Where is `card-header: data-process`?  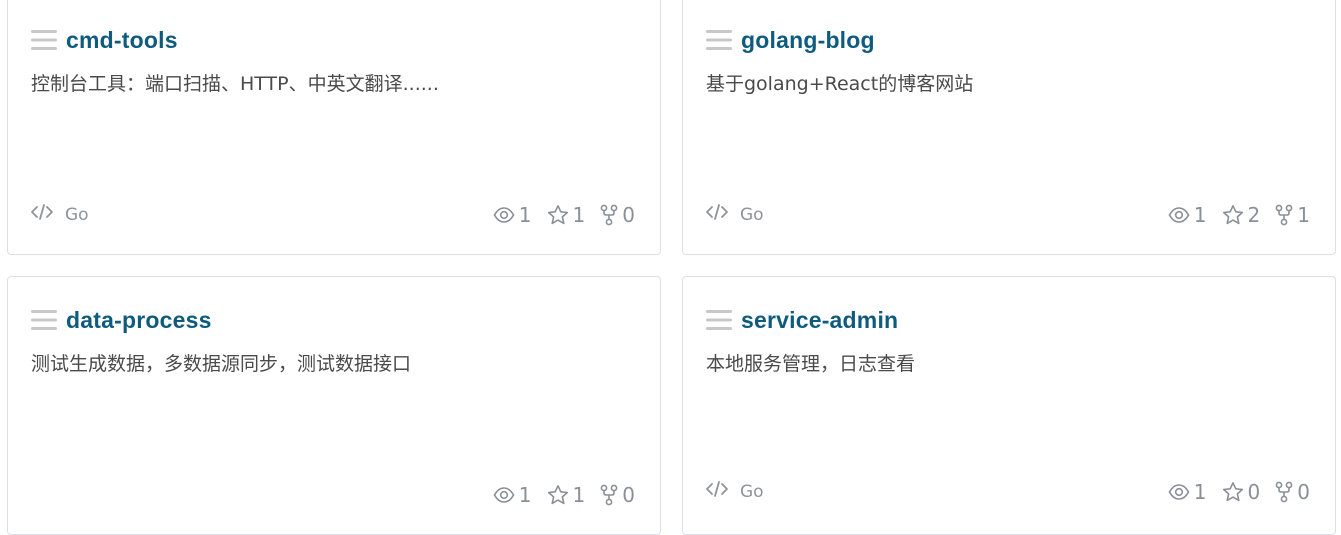
card-header: data-process is located at coordinates (121, 320).